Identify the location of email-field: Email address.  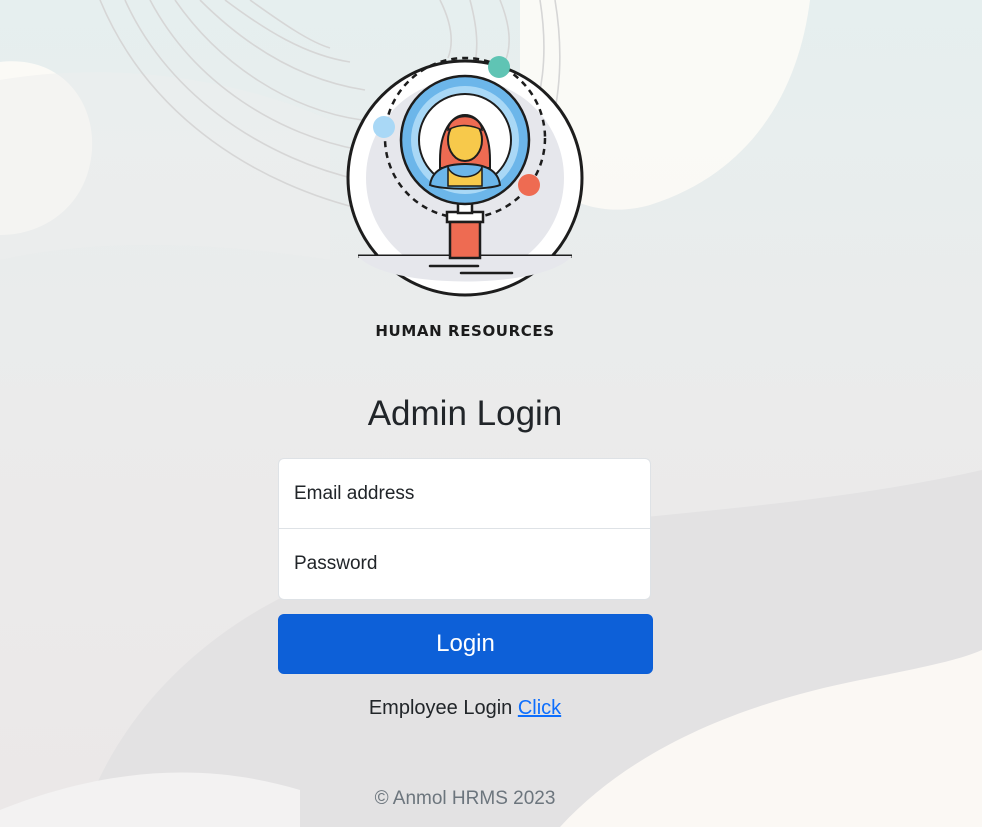
(464, 494).